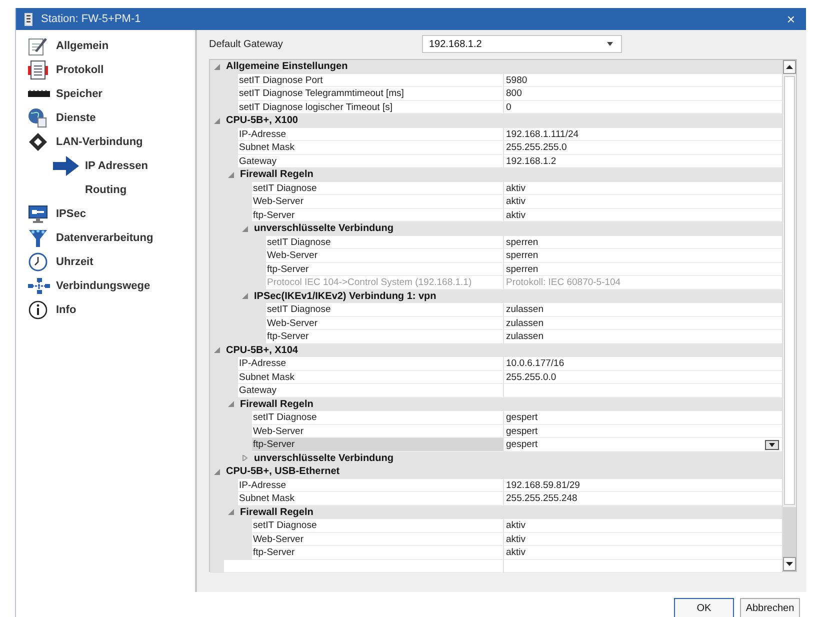 Image resolution: width=816 pixels, height=617 pixels. What do you see at coordinates (246, 44) in the screenshot?
I see `field-label: Default Gateway` at bounding box center [246, 44].